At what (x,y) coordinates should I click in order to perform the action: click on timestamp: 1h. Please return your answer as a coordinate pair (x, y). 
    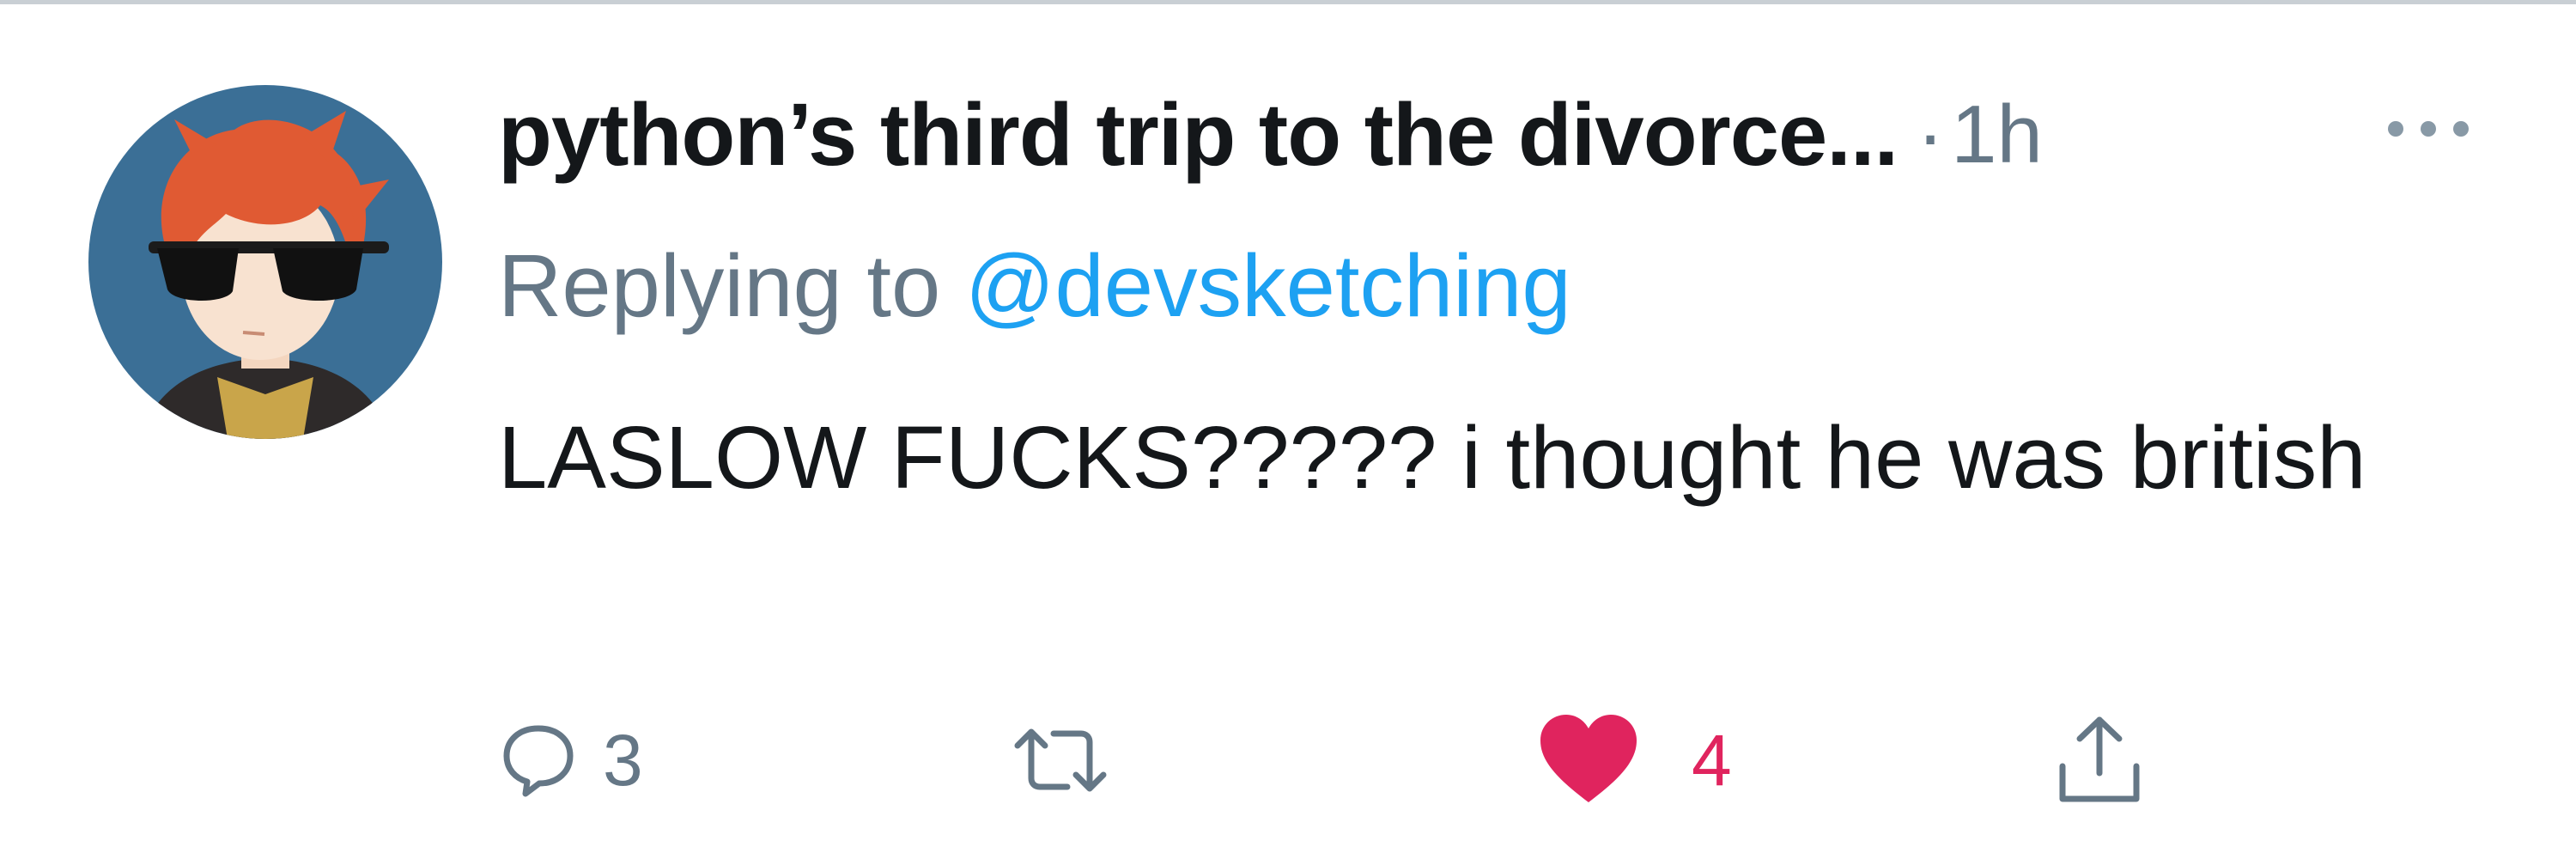
    Looking at the image, I should click on (1997, 135).